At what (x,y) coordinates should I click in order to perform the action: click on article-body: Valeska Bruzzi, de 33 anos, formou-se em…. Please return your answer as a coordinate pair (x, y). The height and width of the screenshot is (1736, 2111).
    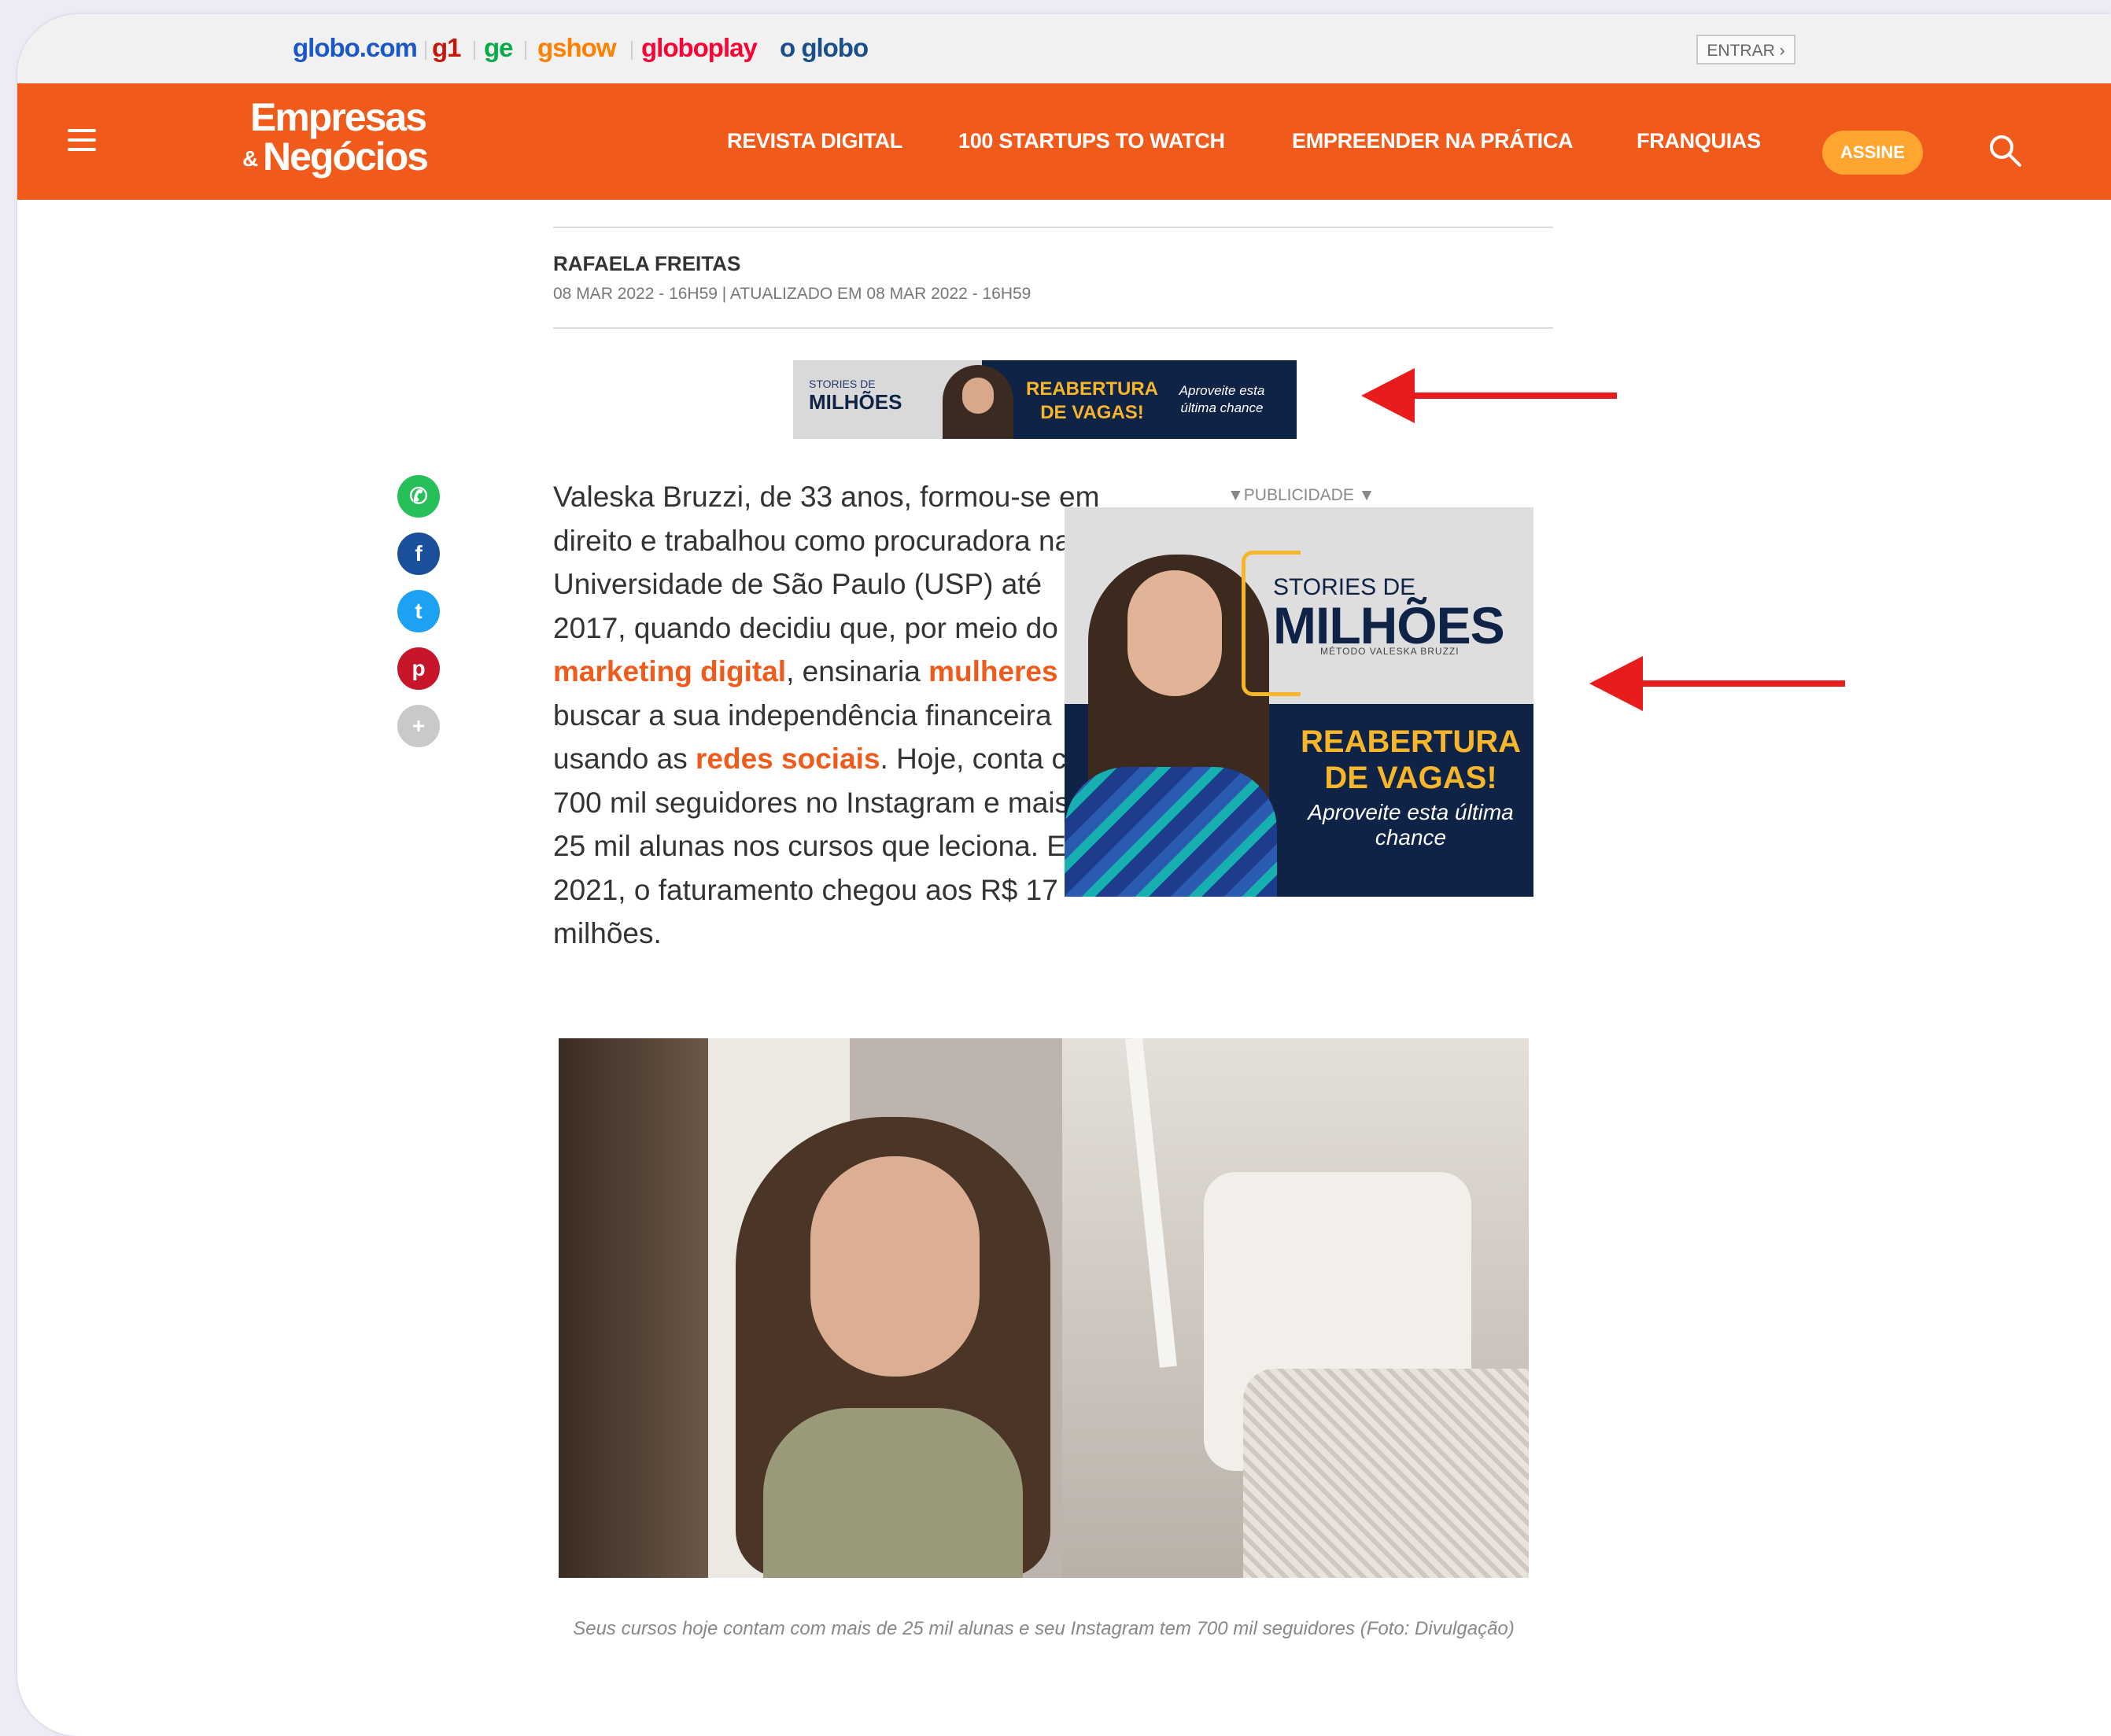
    Looking at the image, I should click on (836, 716).